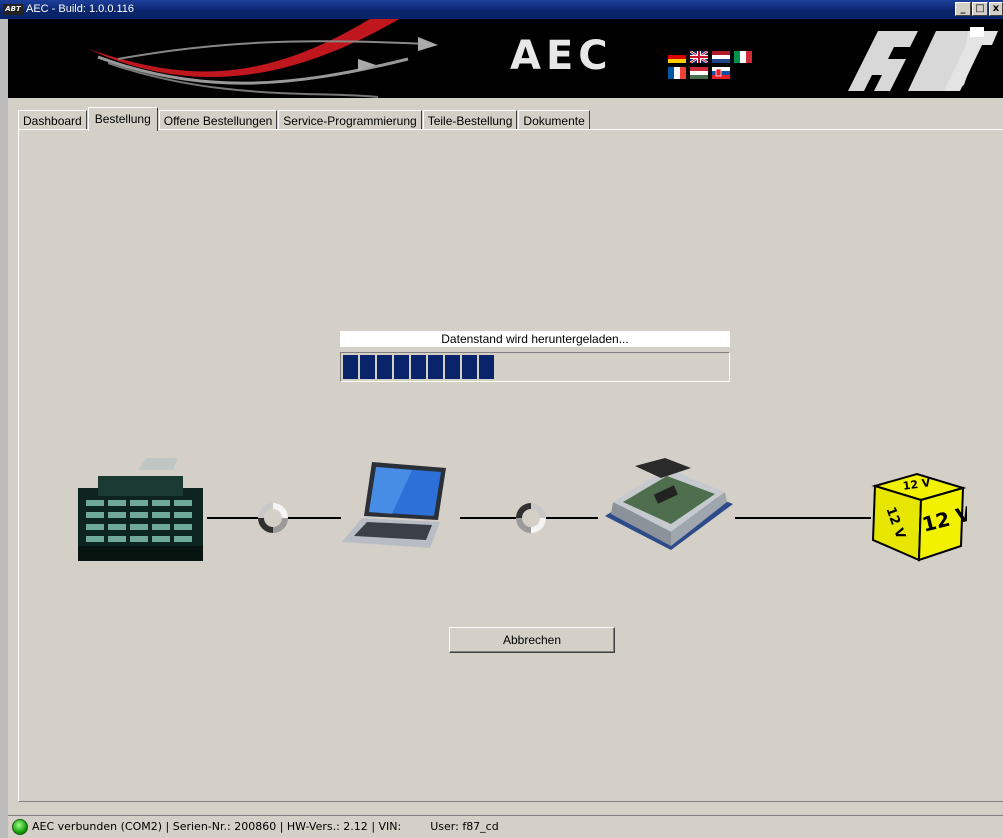 Image resolution: width=1003 pixels, height=838 pixels. Describe the element at coordinates (677, 73) in the screenshot. I see `flag-france-icon` at that location.